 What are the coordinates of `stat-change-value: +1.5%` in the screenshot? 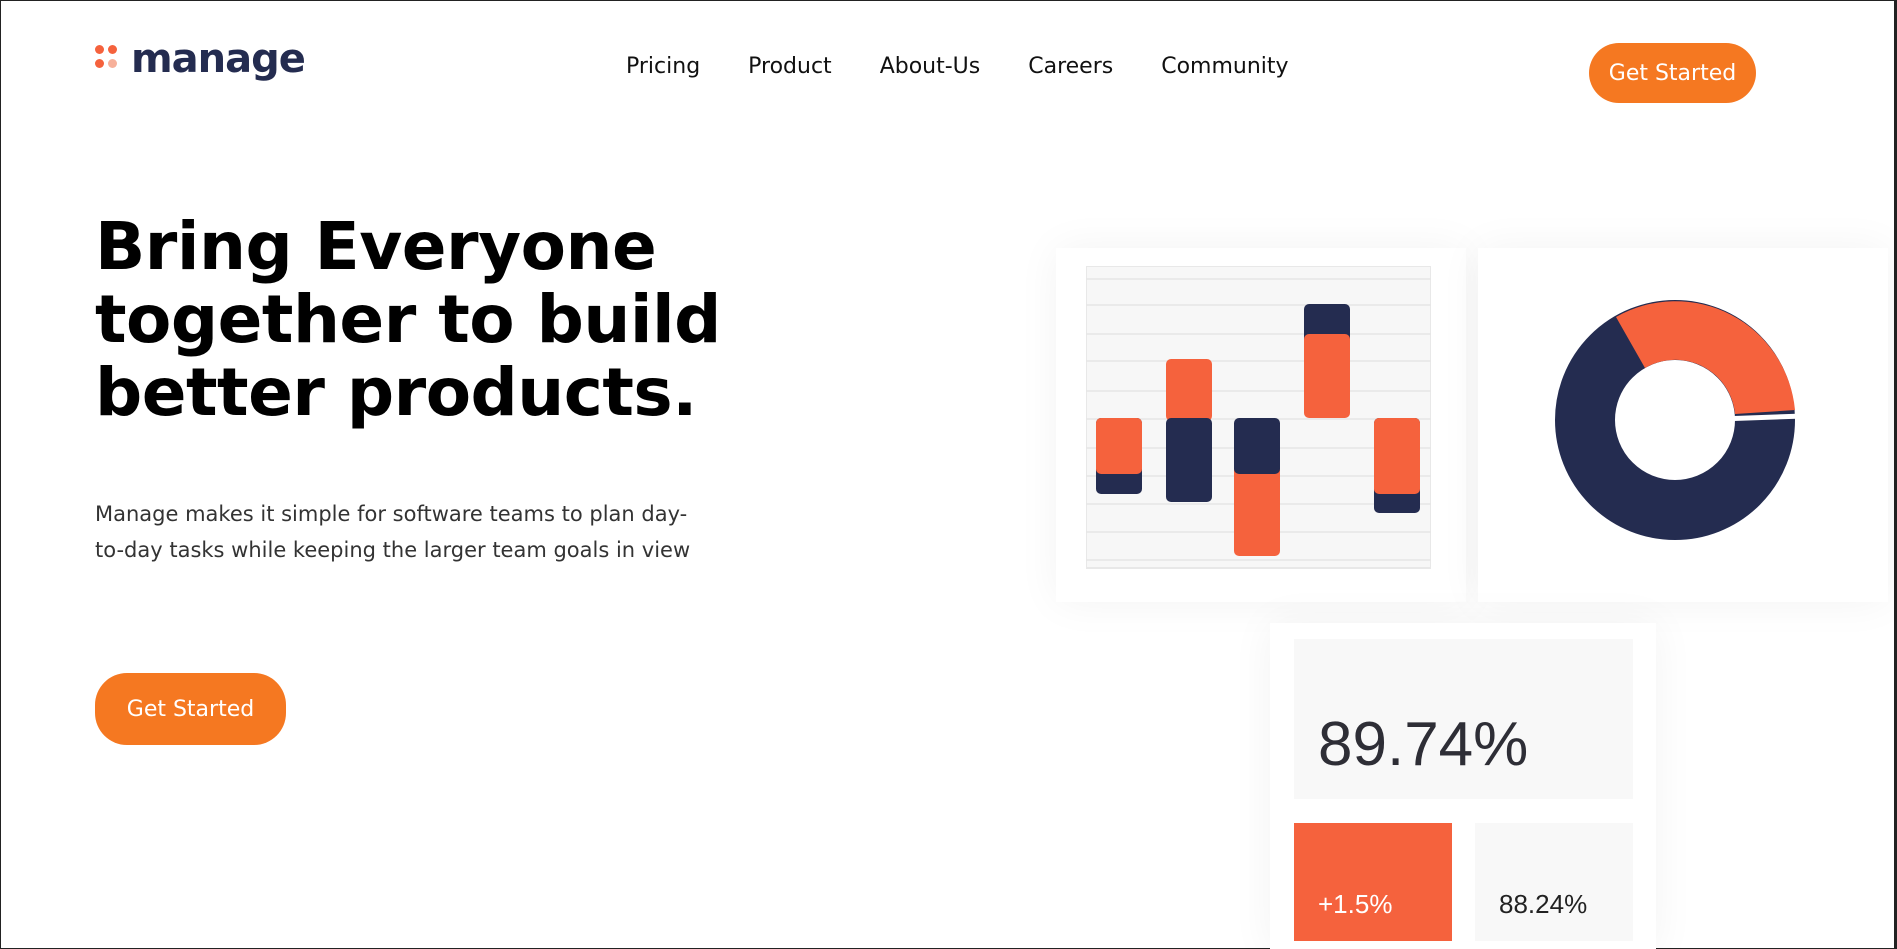 It's located at (1355, 904).